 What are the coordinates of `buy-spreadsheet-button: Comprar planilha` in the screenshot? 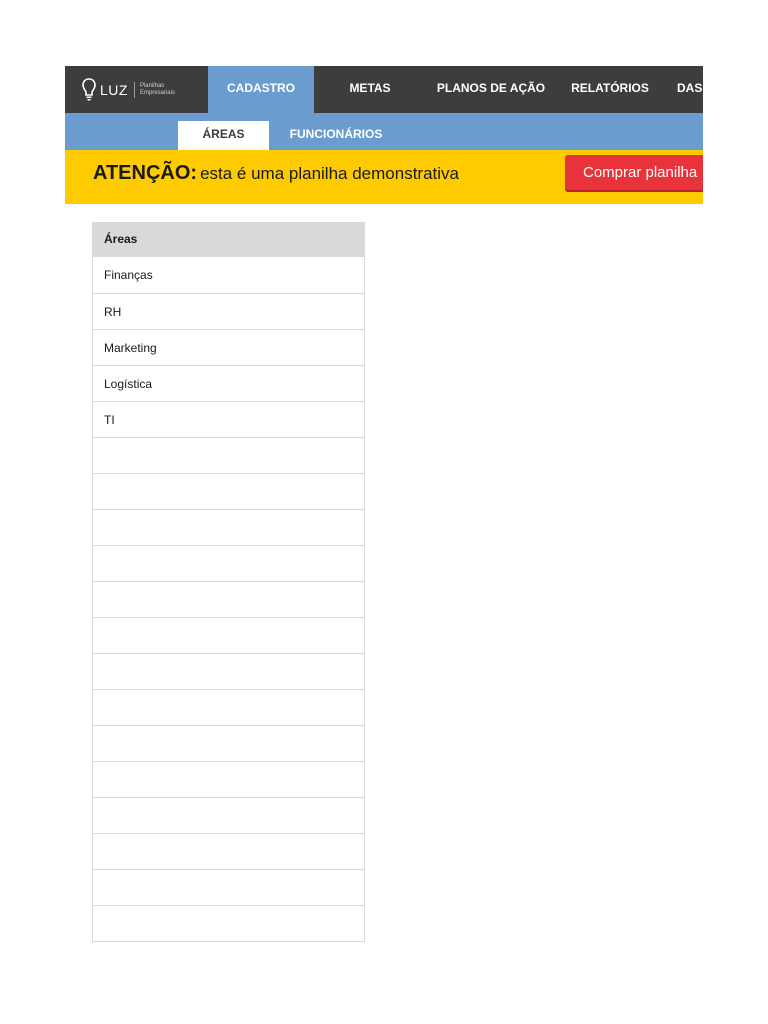 It's located at (634, 172).